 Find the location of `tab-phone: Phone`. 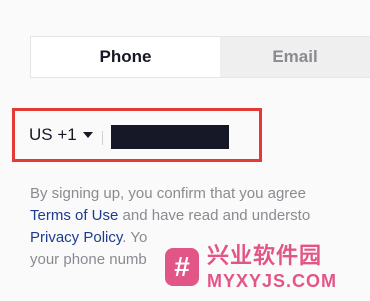

tab-phone: Phone is located at coordinates (125, 57).